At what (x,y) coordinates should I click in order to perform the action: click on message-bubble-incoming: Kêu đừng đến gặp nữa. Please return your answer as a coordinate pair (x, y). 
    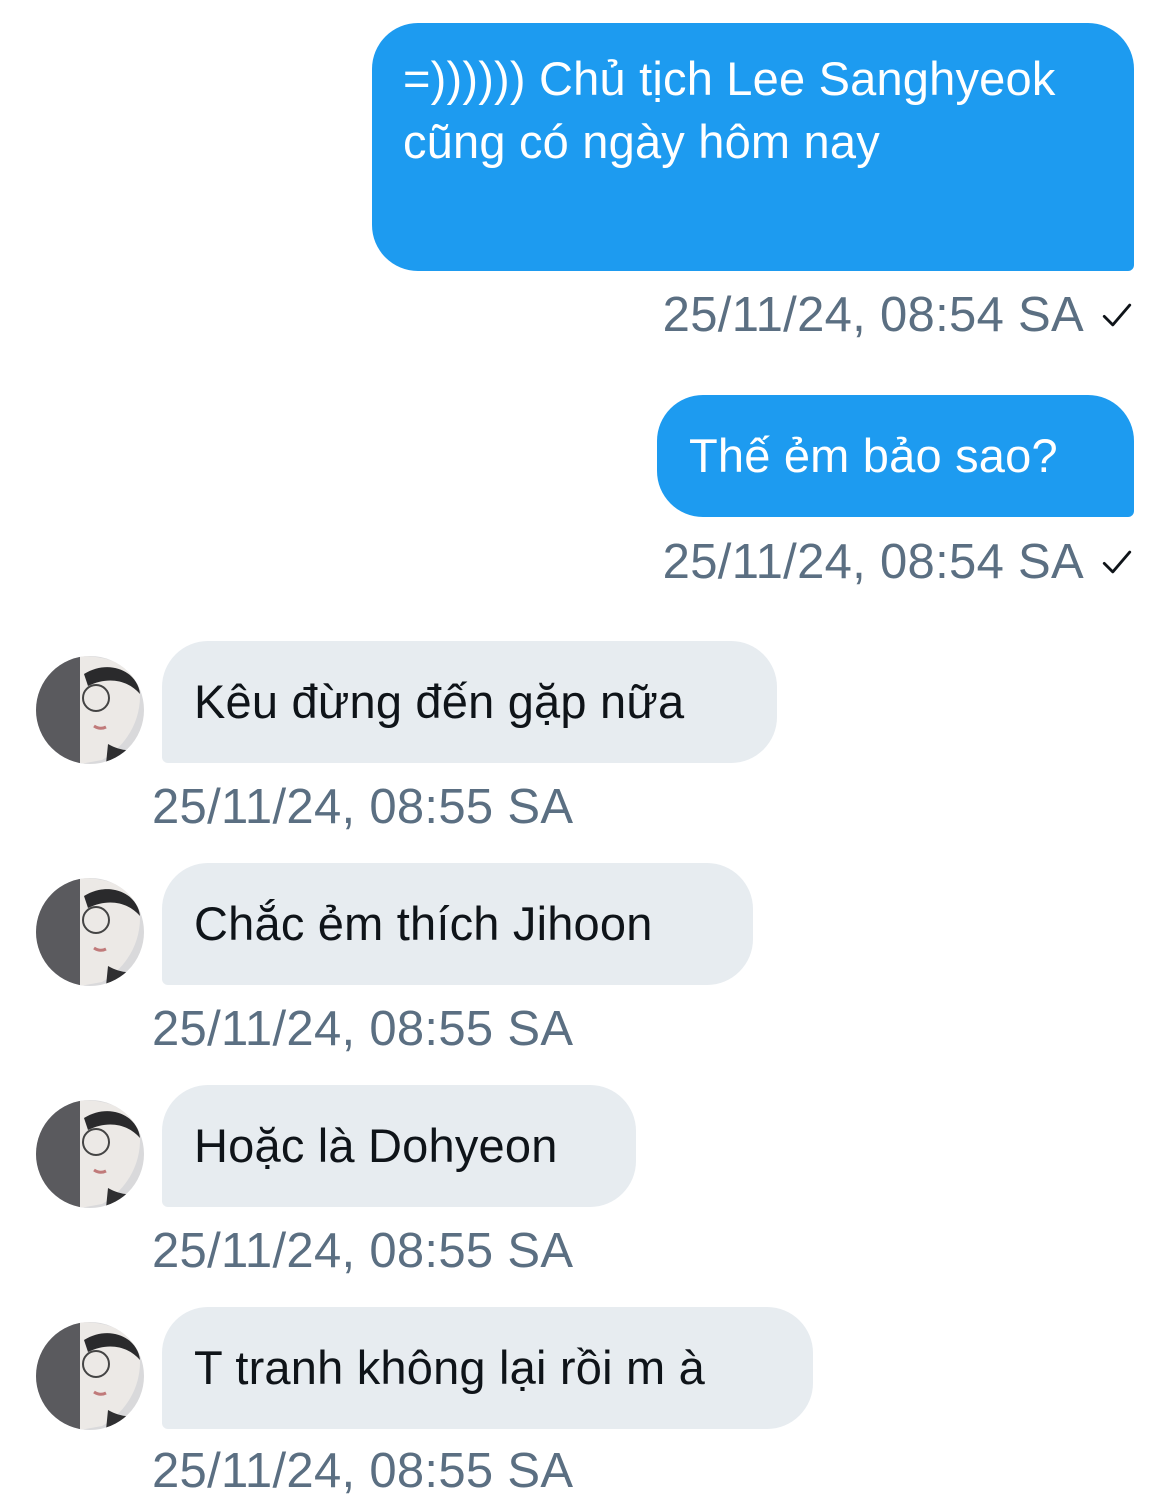
    Looking at the image, I should click on (469, 702).